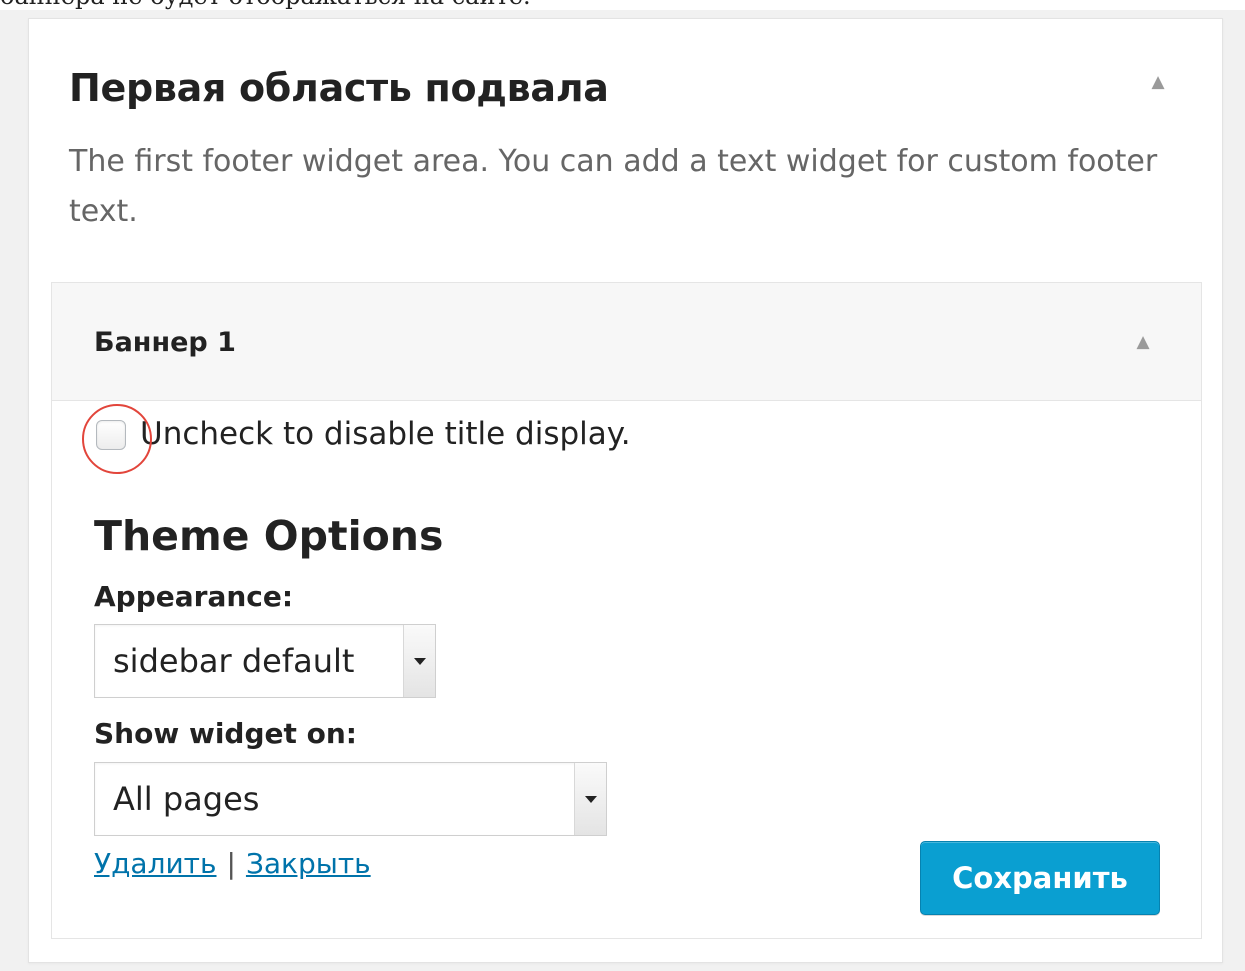 This screenshot has height=971, width=1245. I want to click on save-button: Сохранить, so click(1040, 878).